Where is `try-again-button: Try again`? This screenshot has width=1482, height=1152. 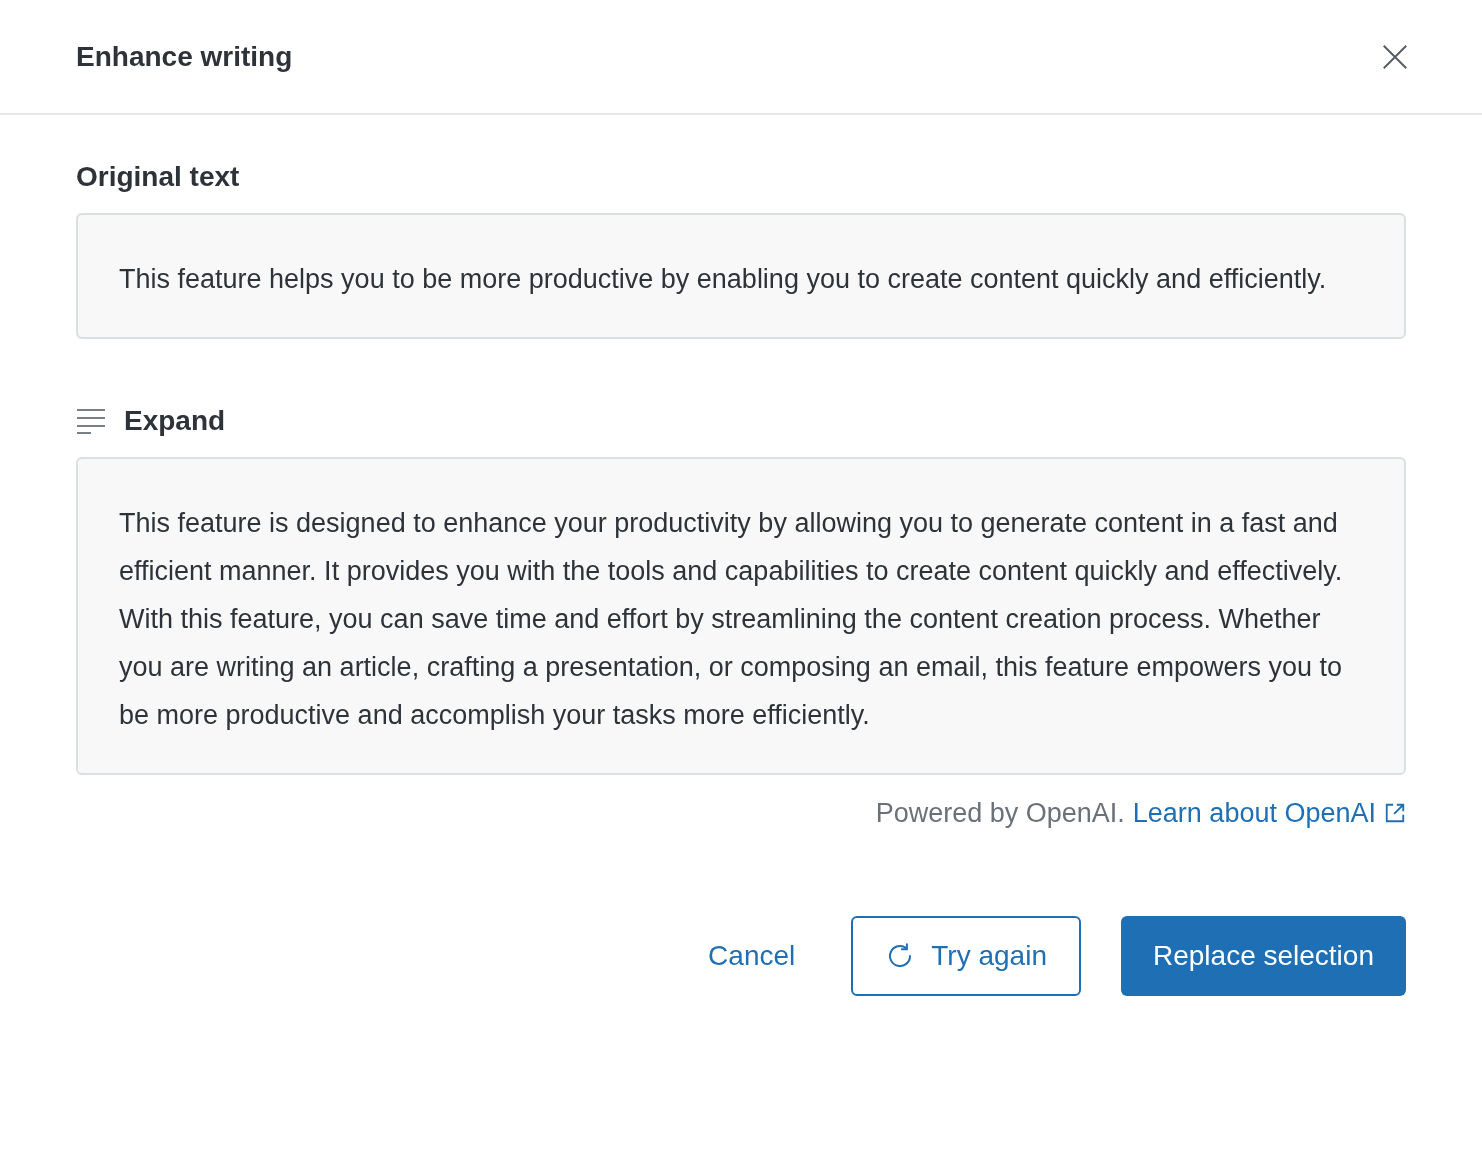
try-again-button: Try again is located at coordinates (966, 955).